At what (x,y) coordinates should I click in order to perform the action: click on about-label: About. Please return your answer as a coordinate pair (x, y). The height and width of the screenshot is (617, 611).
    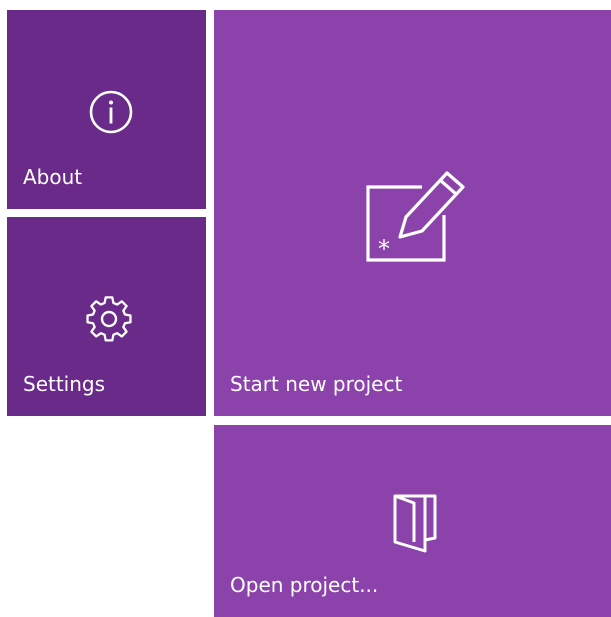
    Looking at the image, I should click on (53, 177).